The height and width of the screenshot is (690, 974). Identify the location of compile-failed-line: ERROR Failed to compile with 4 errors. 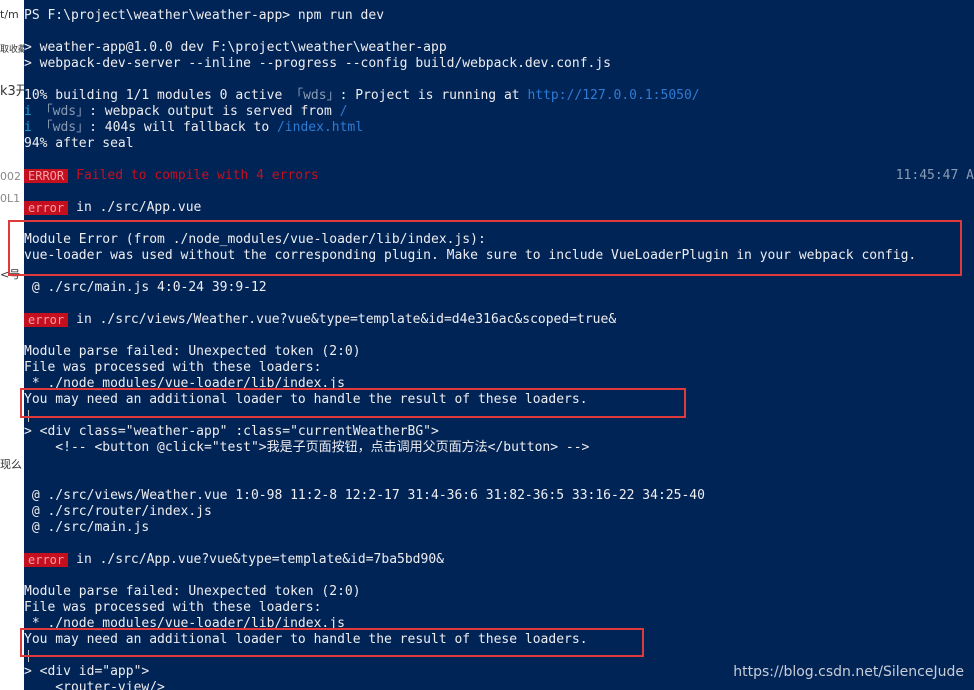
(171, 176).